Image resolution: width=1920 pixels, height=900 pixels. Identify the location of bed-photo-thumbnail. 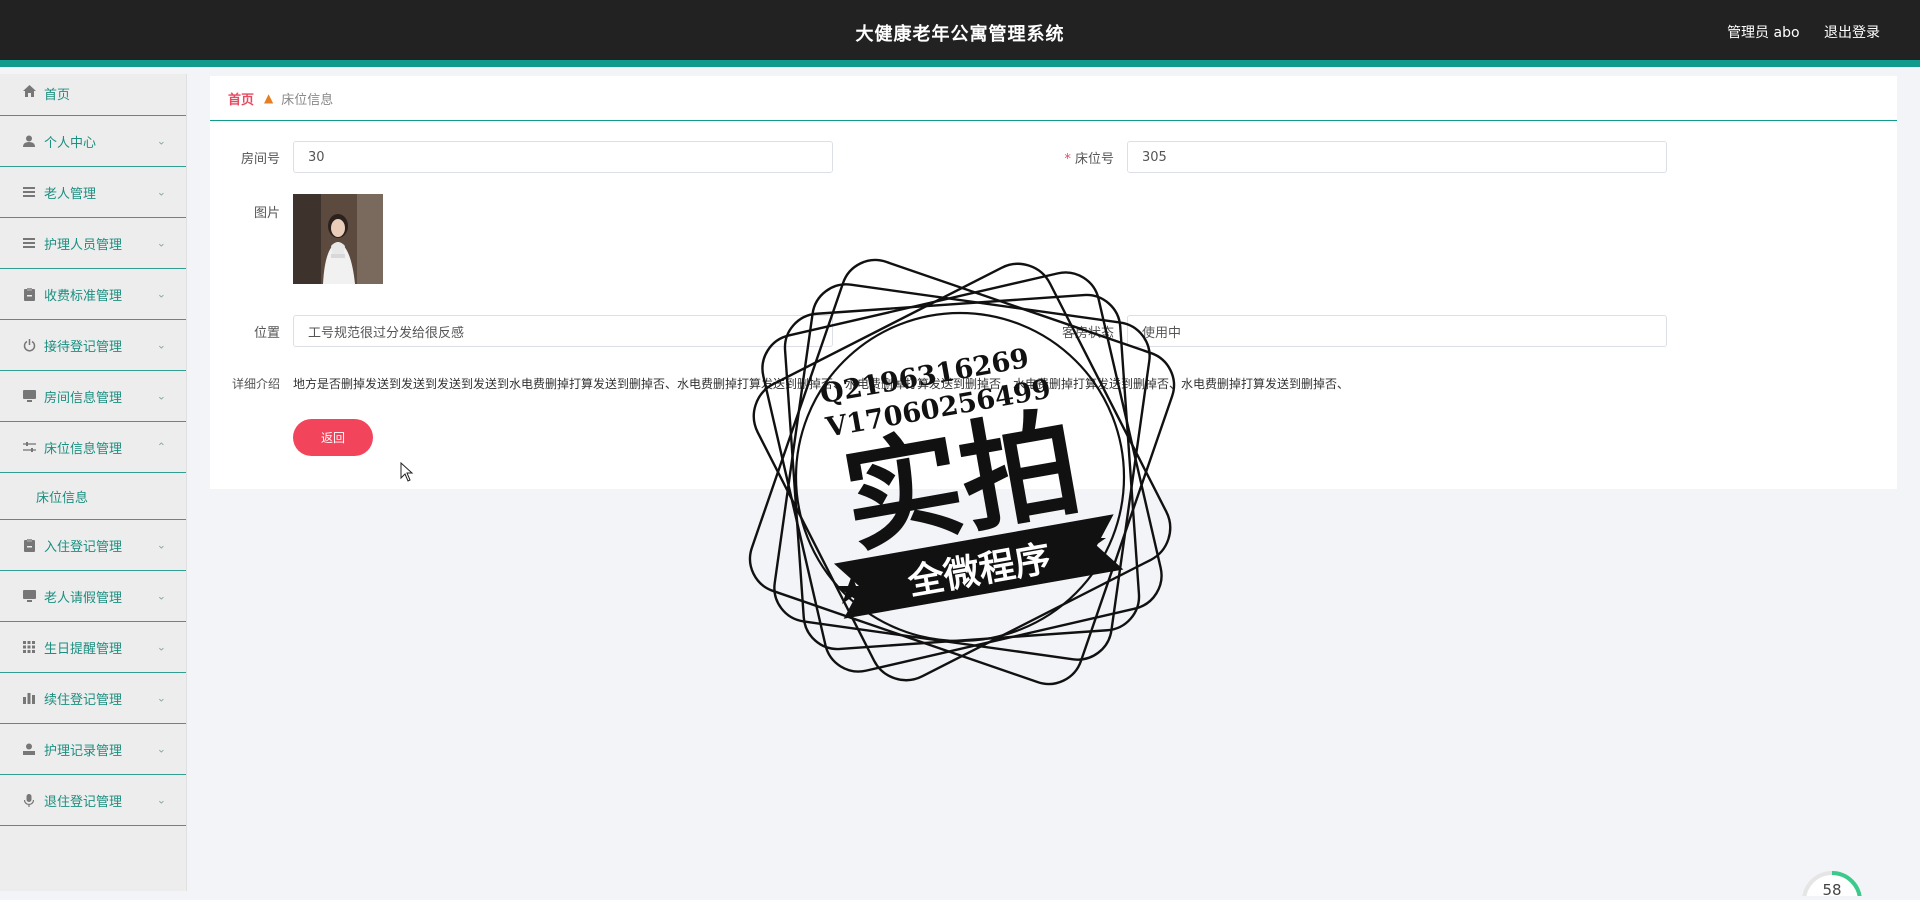
(338, 239).